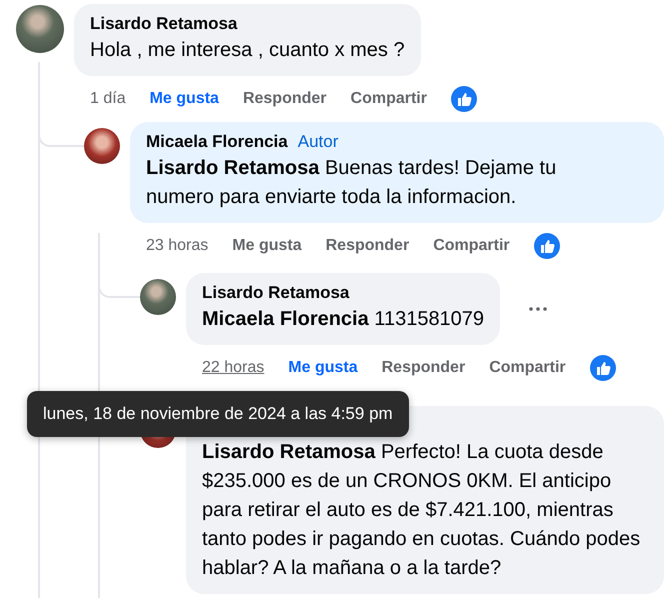  What do you see at coordinates (218, 414) in the screenshot?
I see `date-tooltip: lunes, 18 de noviembre de 2024 a las 4:59 pm` at bounding box center [218, 414].